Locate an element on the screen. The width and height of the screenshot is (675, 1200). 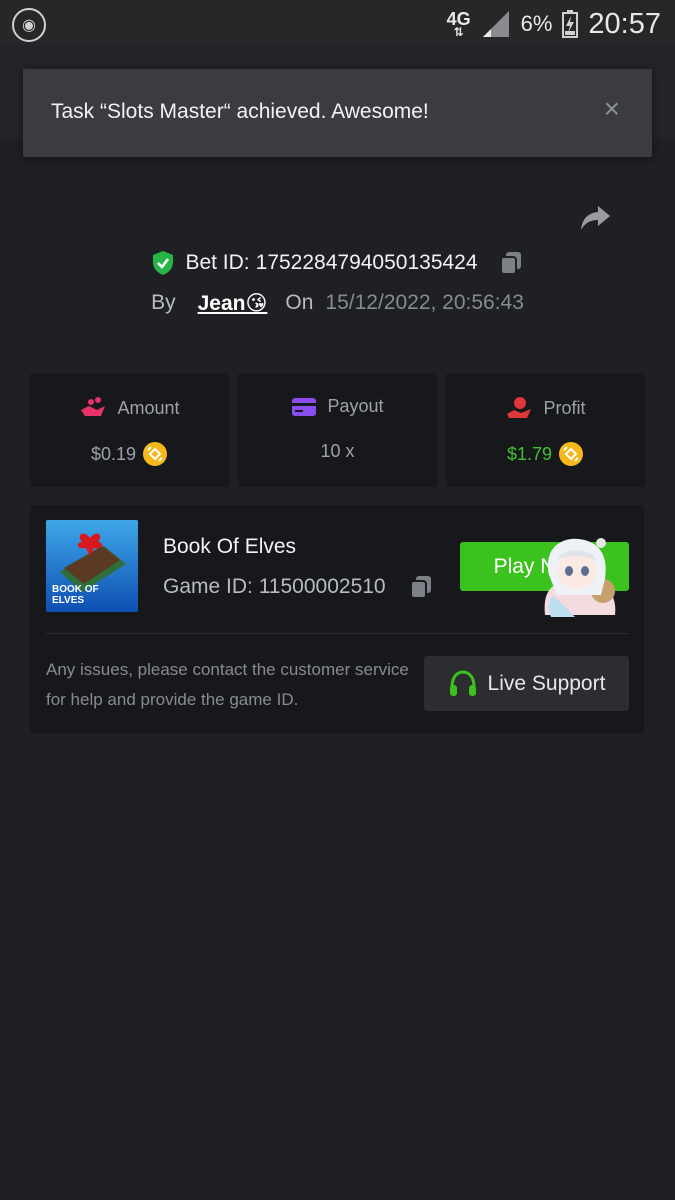
battery-charging-icon is located at coordinates (570, 24).